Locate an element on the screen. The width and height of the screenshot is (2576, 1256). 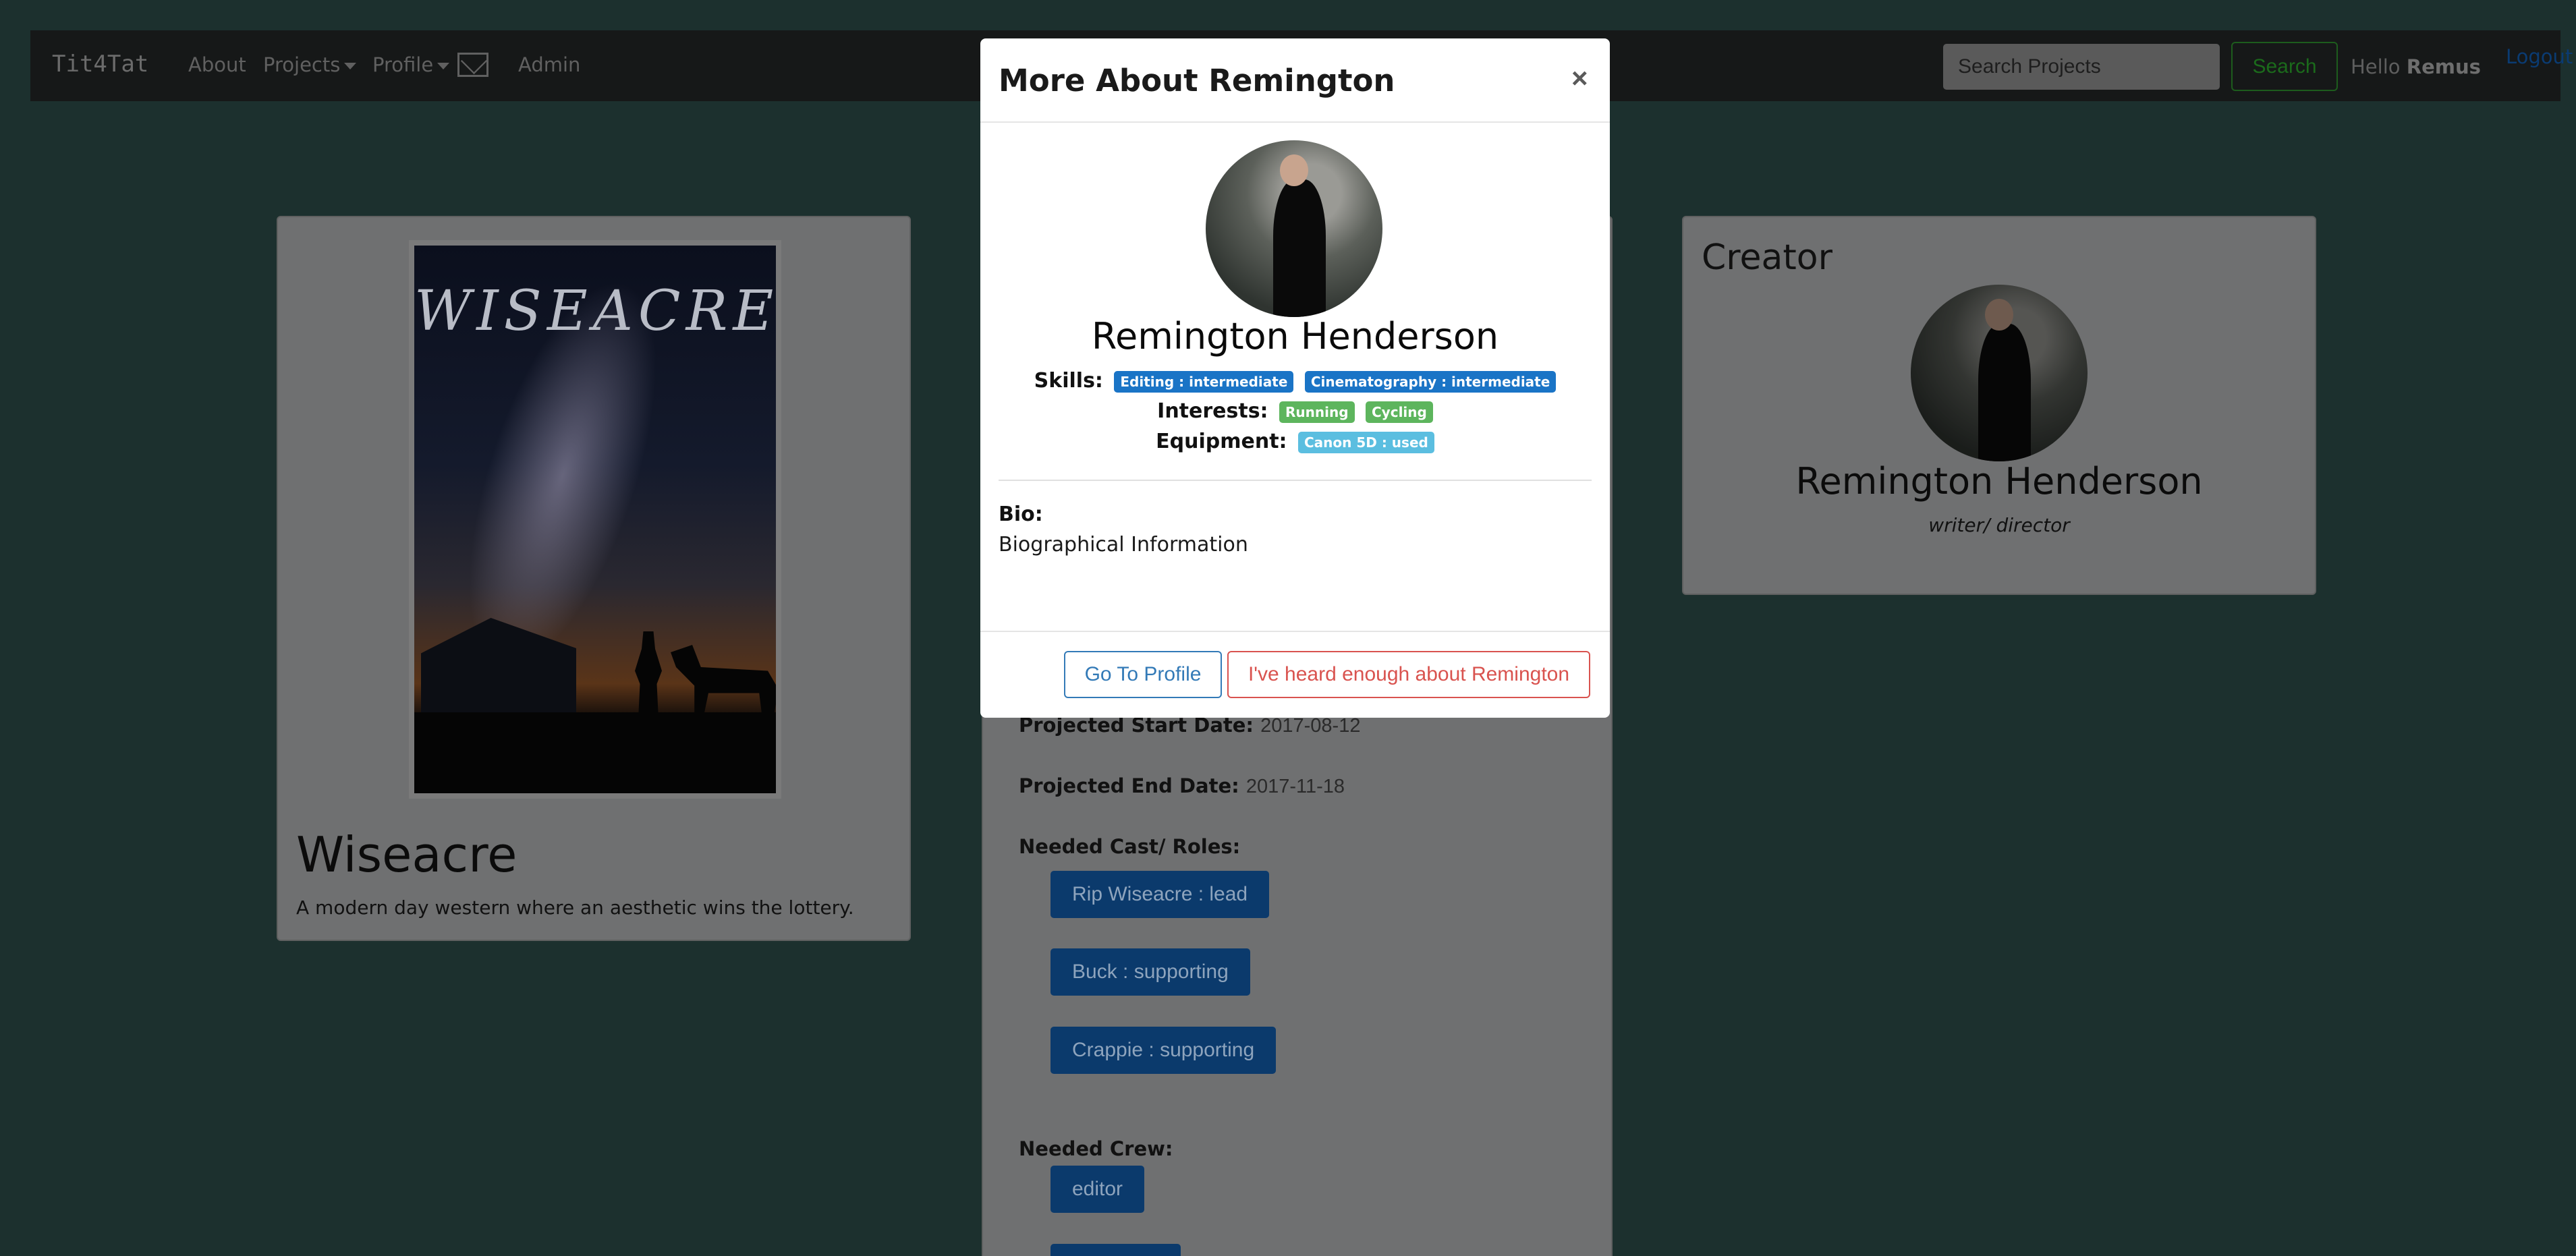
bio-text: Biographical Information is located at coordinates (1123, 544).